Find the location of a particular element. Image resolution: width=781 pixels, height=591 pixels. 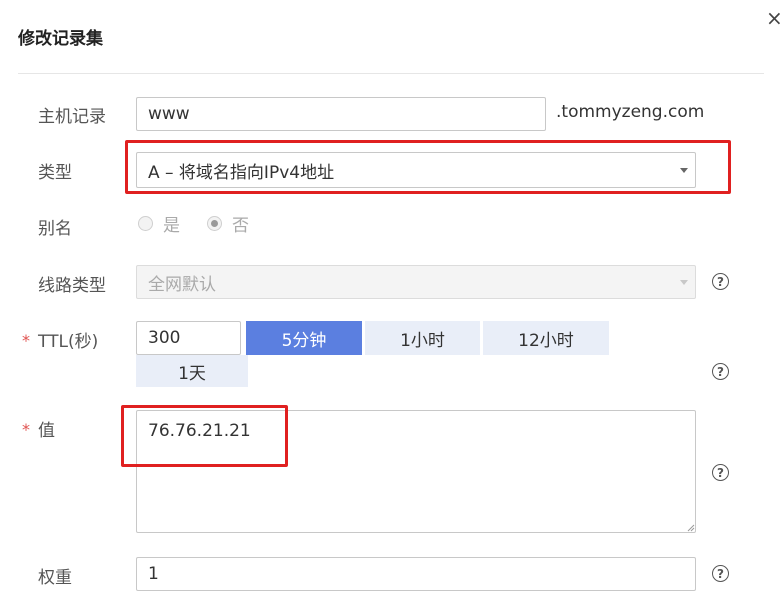

ttl-label: TTL(秒) is located at coordinates (68, 342).